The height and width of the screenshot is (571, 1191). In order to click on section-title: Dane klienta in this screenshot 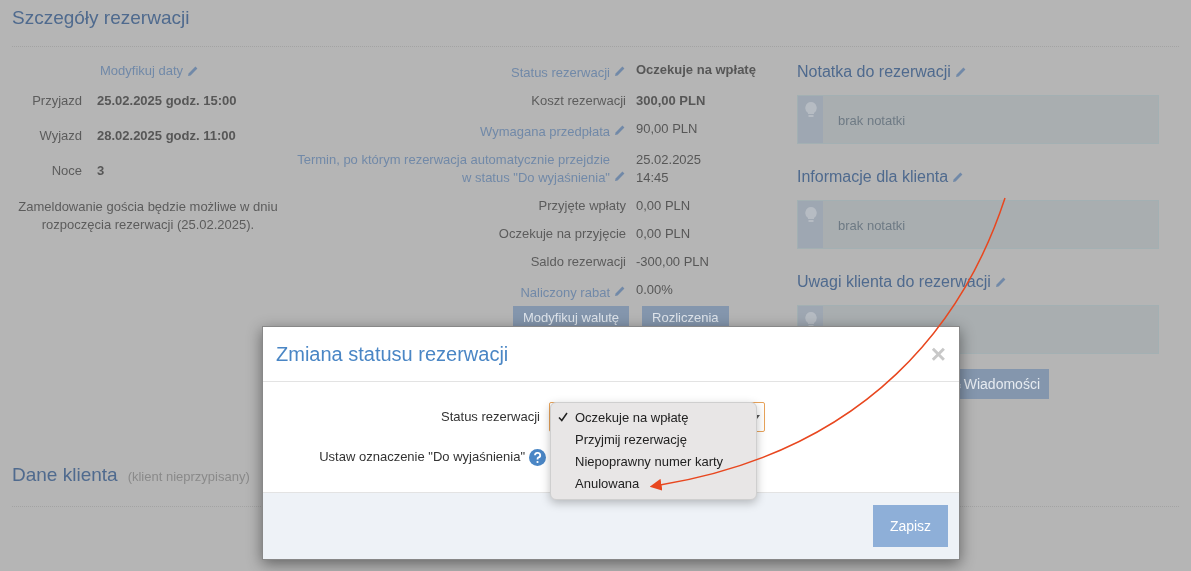, I will do `click(65, 475)`.